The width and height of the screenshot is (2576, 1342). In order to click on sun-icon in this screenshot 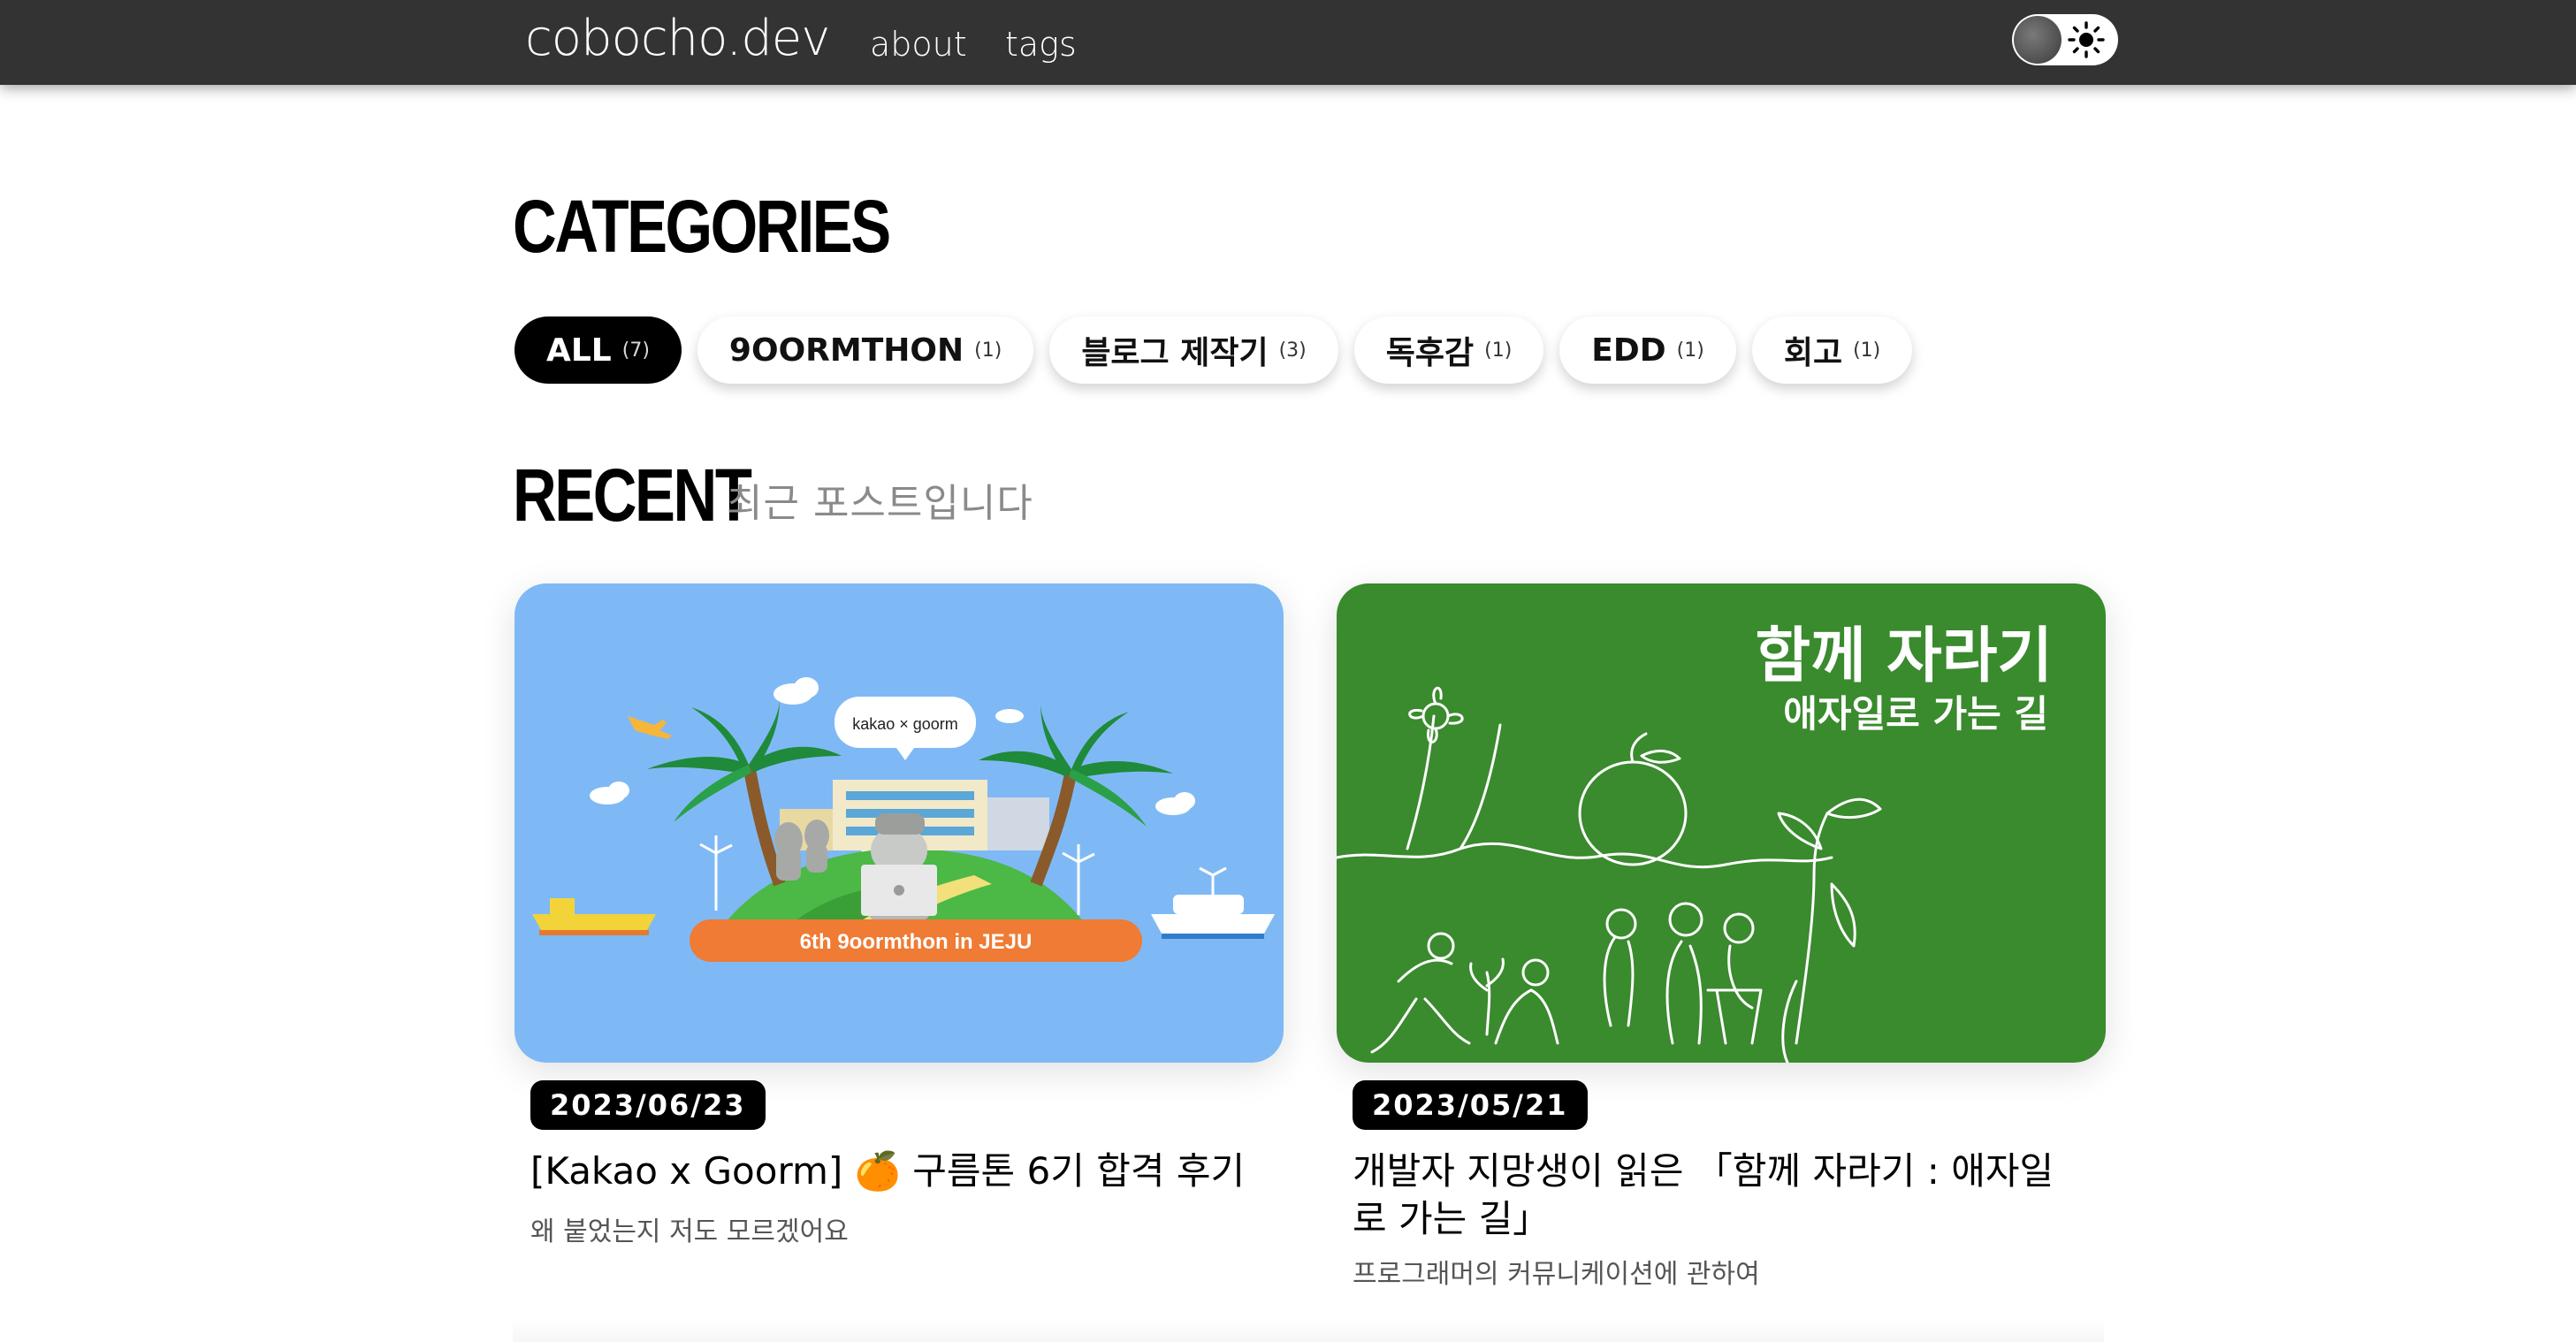, I will do `click(2086, 39)`.